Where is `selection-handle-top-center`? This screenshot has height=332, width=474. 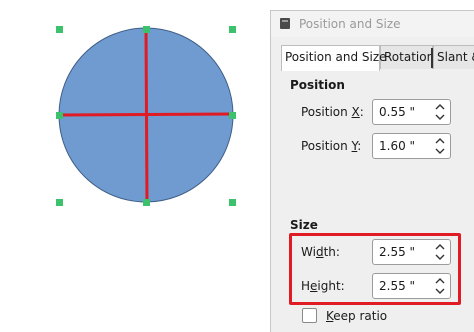 selection-handle-top-center is located at coordinates (146, 29).